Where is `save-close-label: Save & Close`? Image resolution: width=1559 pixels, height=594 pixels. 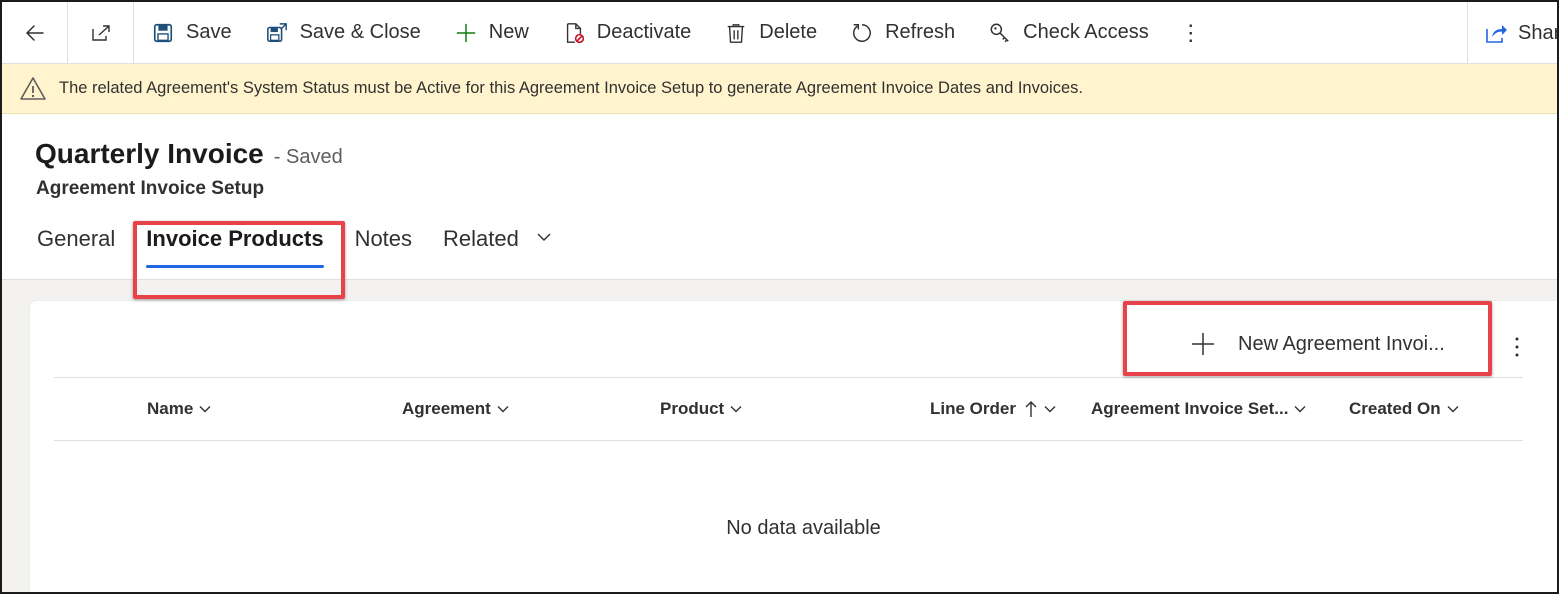 save-close-label: Save & Close is located at coordinates (360, 32).